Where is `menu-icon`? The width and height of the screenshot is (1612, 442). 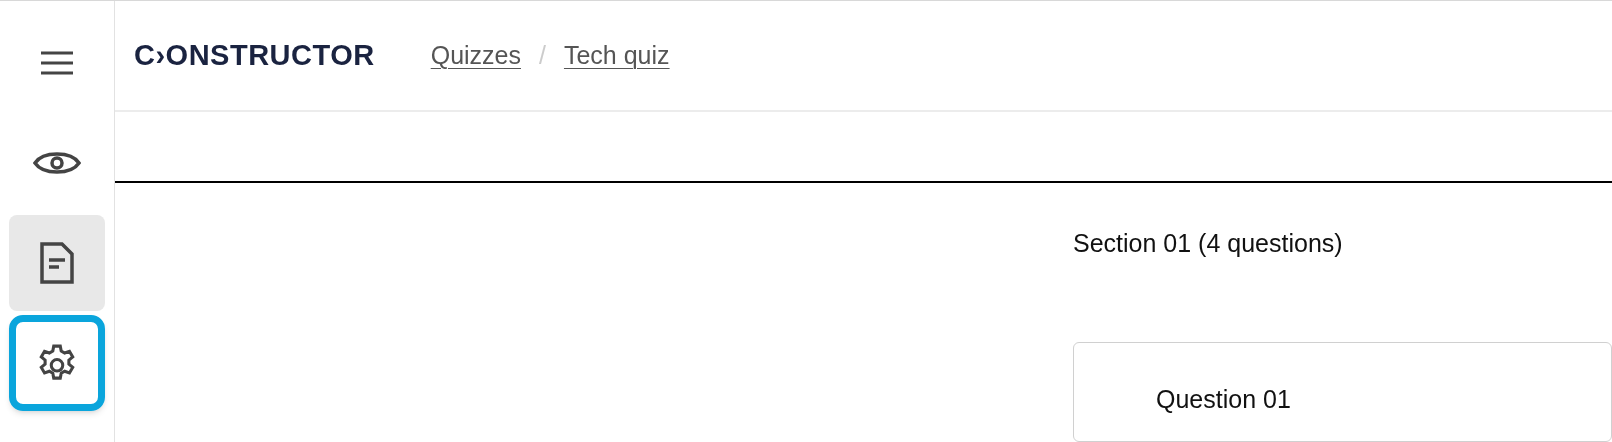
menu-icon is located at coordinates (57, 63).